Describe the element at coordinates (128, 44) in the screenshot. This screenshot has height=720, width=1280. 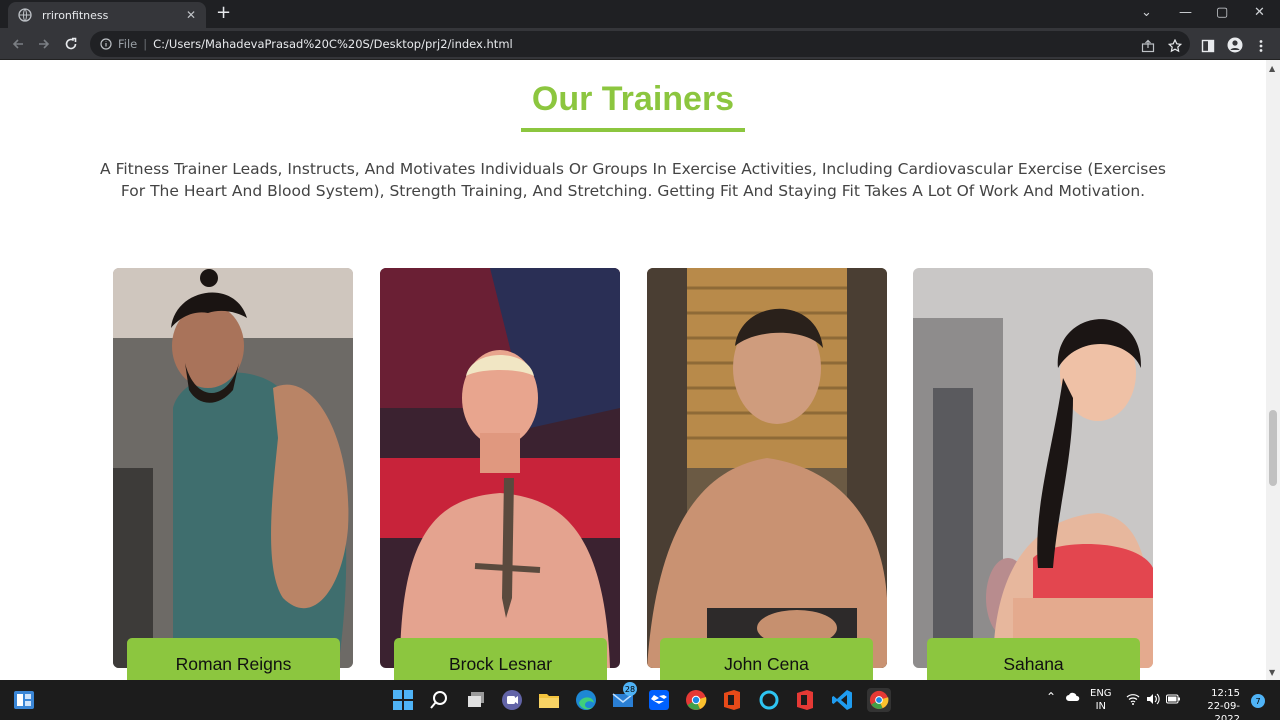
I see `address-scheme: File` at that location.